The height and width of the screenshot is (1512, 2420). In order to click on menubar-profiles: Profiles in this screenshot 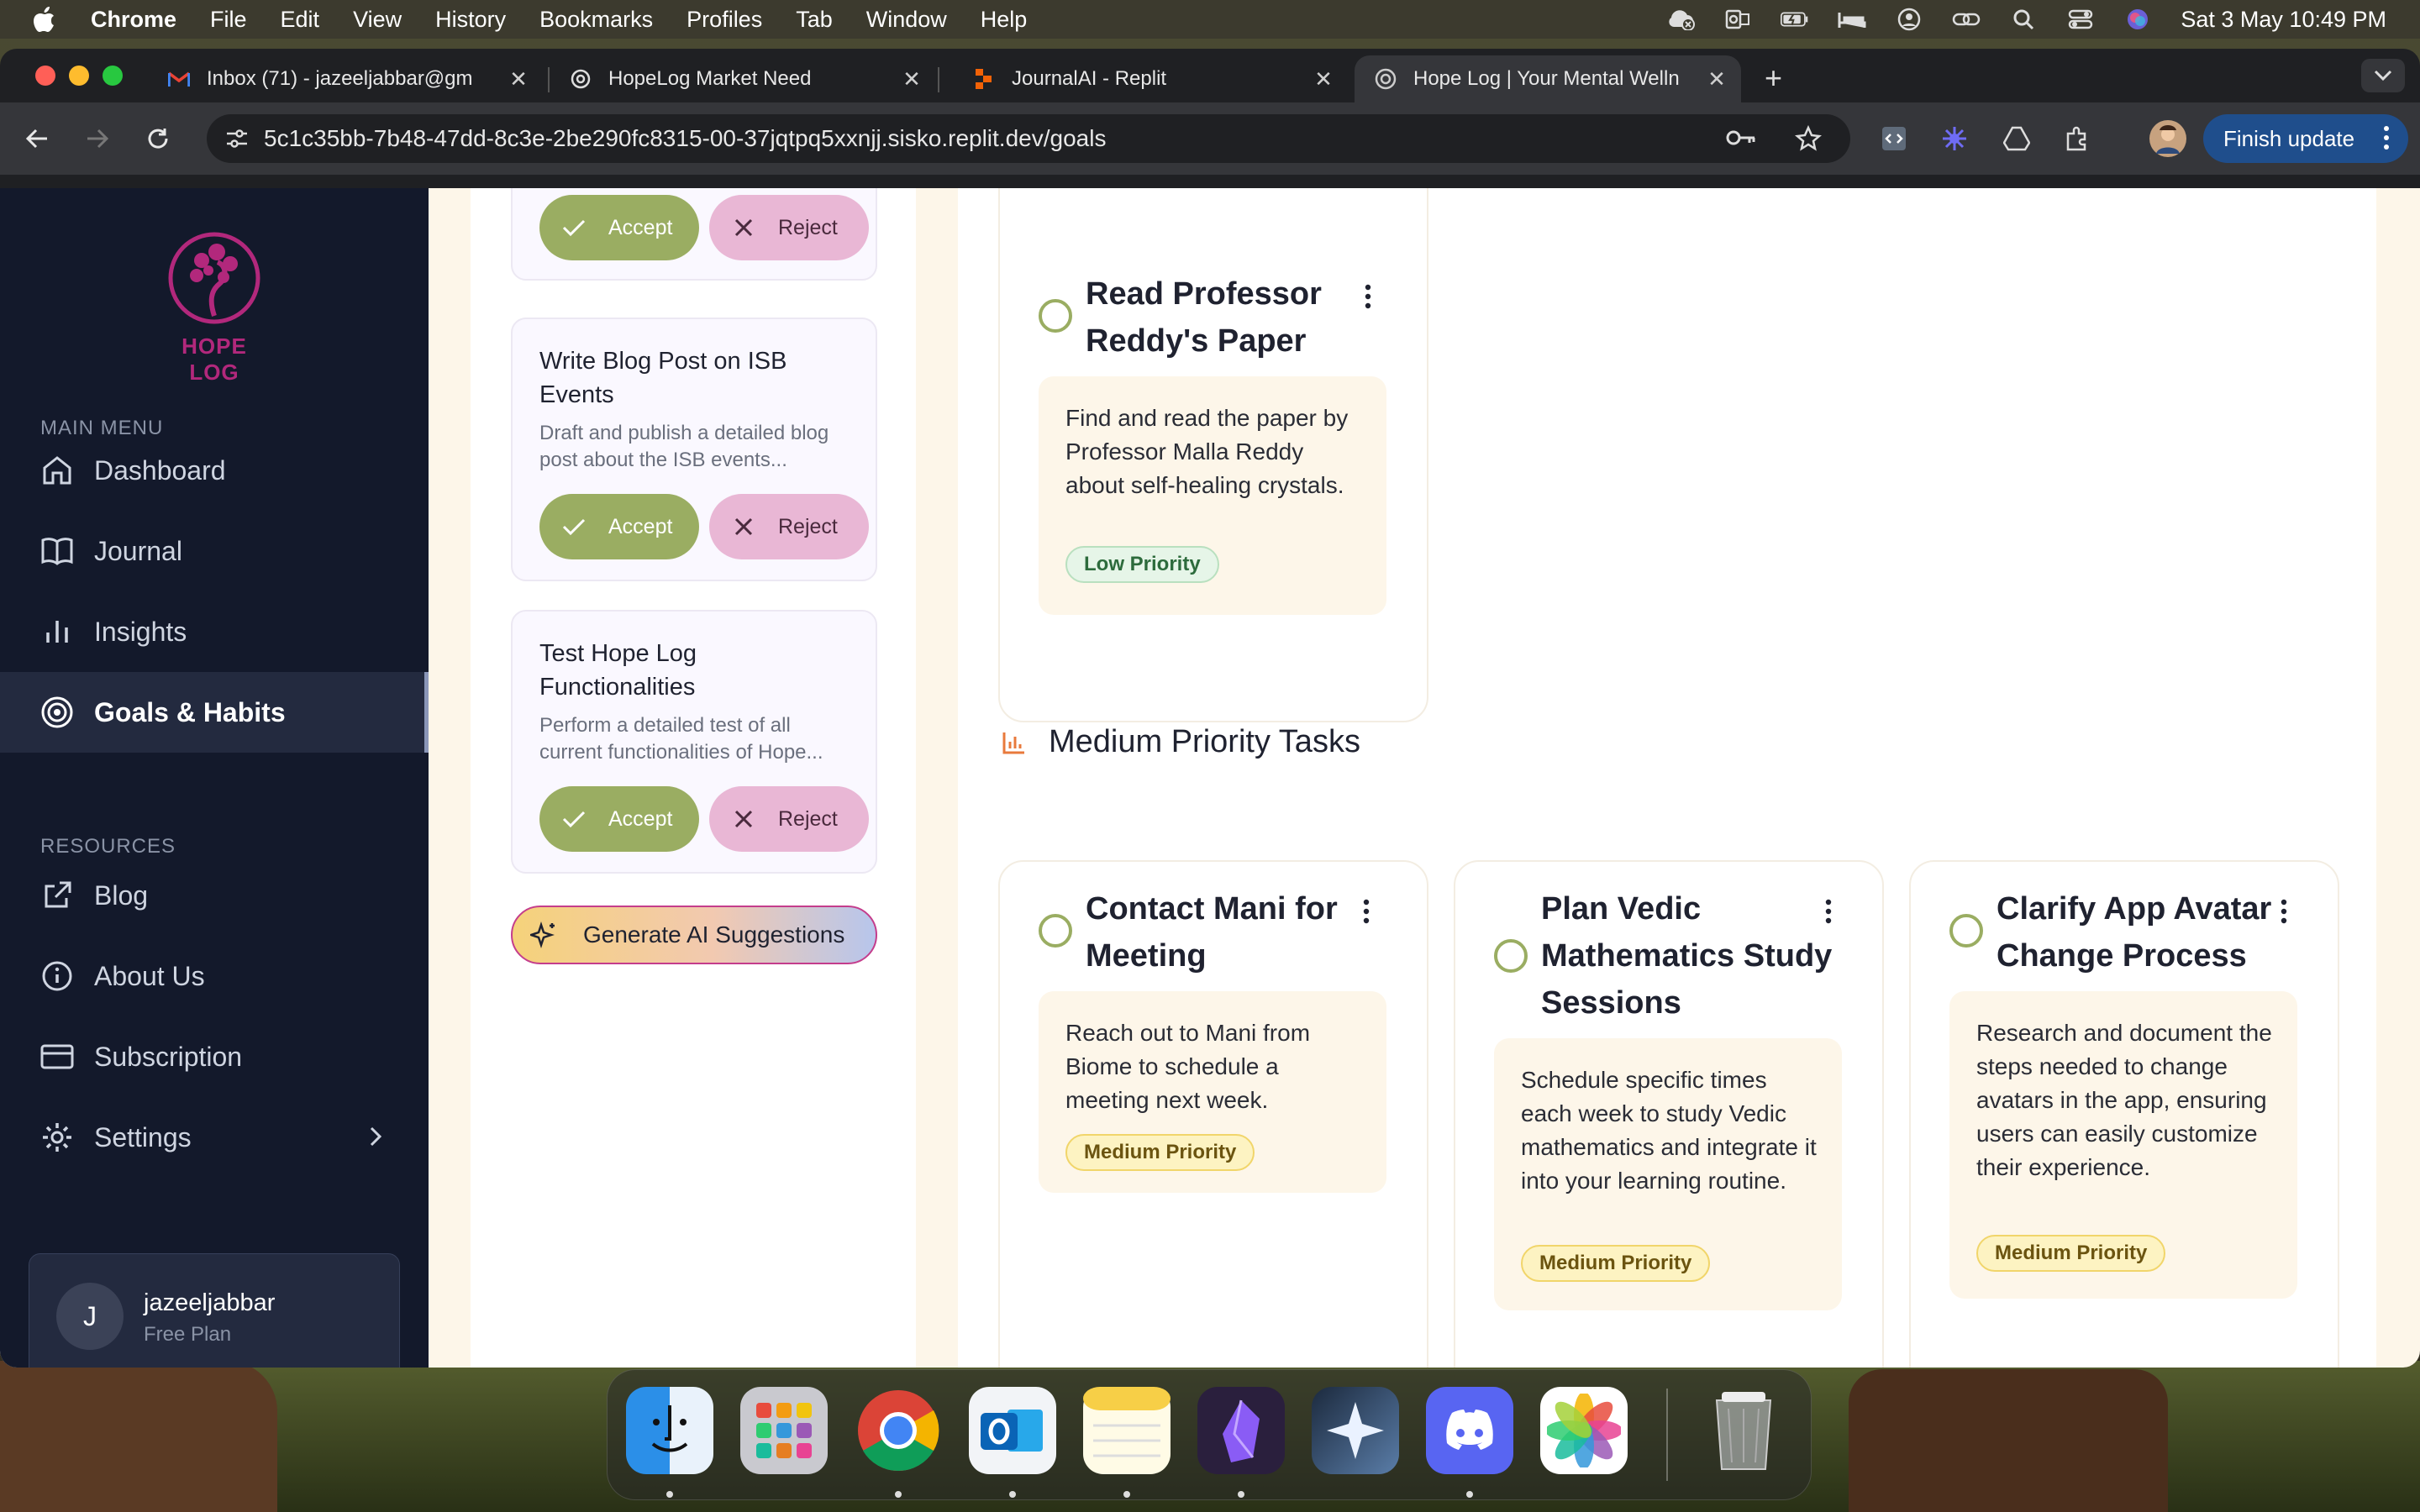, I will do `click(724, 20)`.